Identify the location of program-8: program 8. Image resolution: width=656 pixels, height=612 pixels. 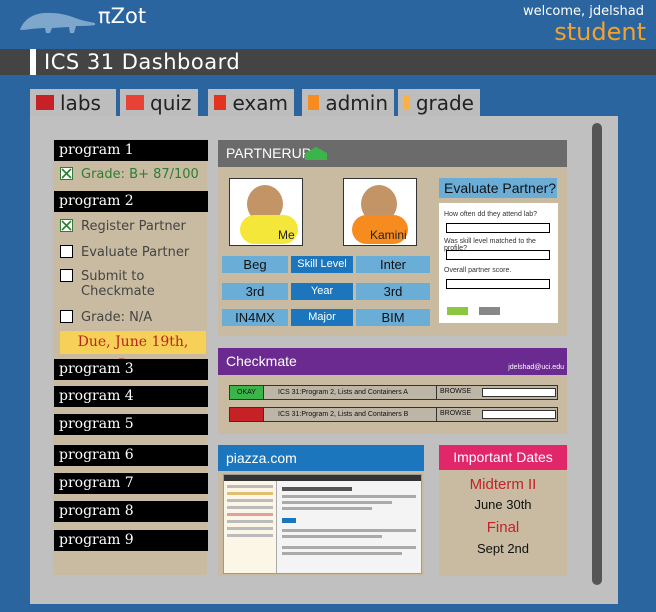
(131, 511).